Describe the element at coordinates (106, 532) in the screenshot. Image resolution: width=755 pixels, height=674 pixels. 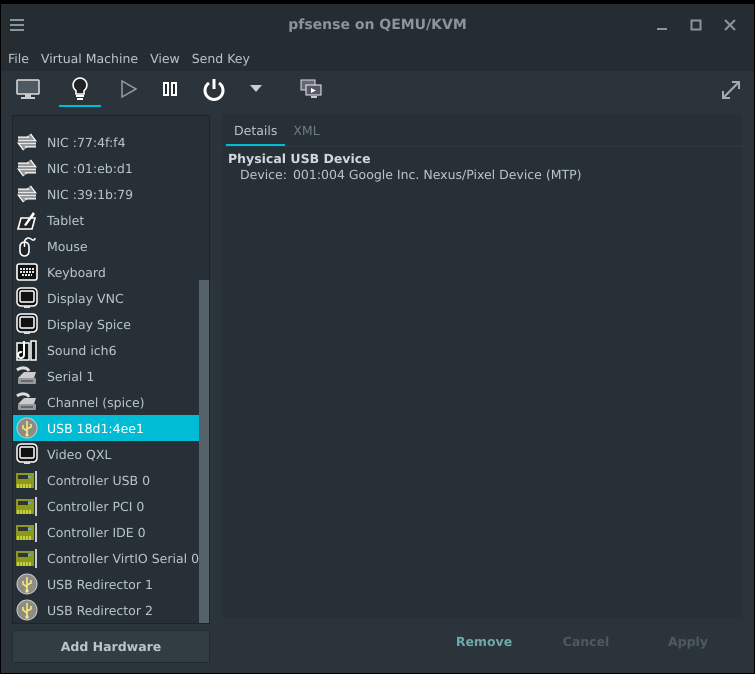
I see `device-item: Controller IDE 0` at that location.